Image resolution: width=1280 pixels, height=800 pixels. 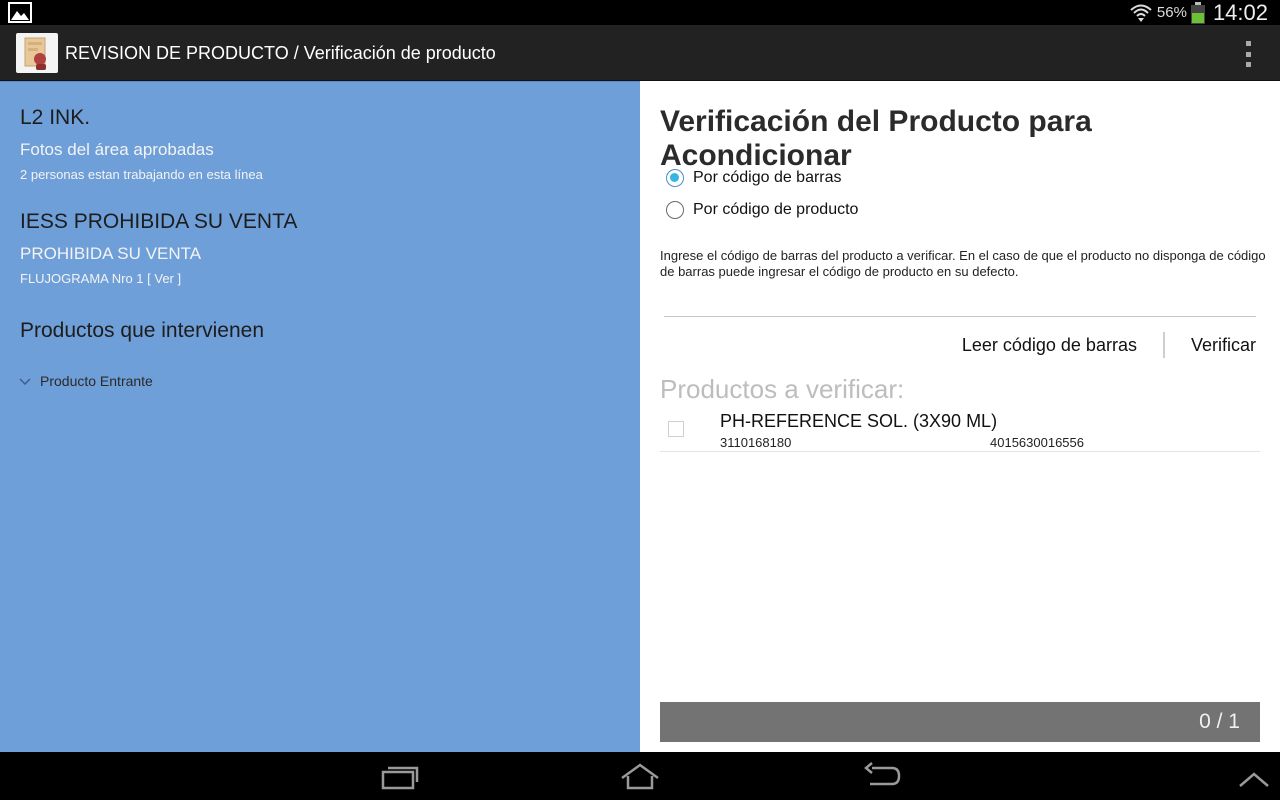 I want to click on battery-percent: 56%, so click(x=1171, y=12).